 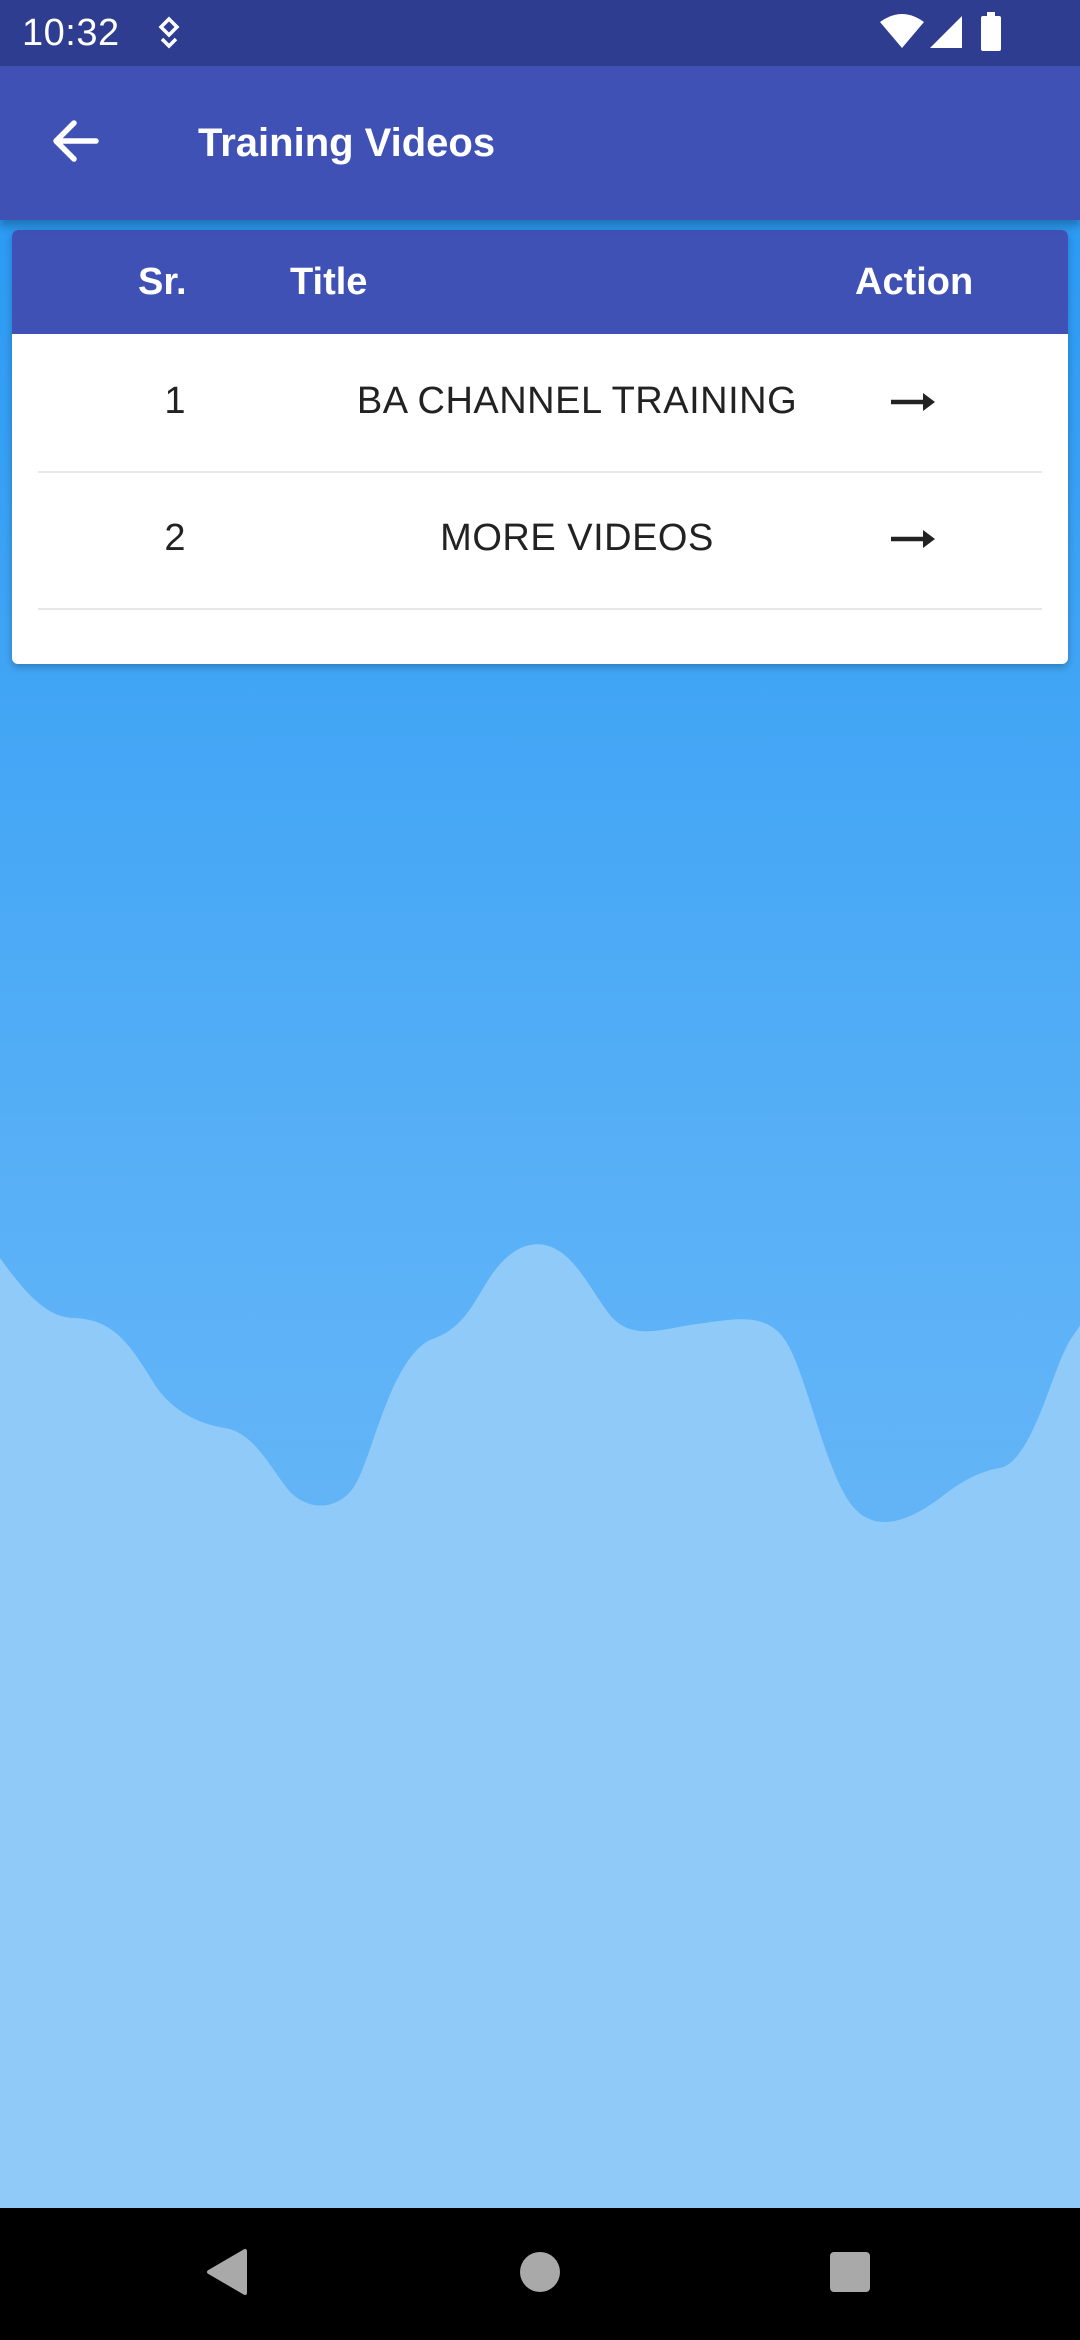 I want to click on home-circle-icon, so click(x=540, y=2274).